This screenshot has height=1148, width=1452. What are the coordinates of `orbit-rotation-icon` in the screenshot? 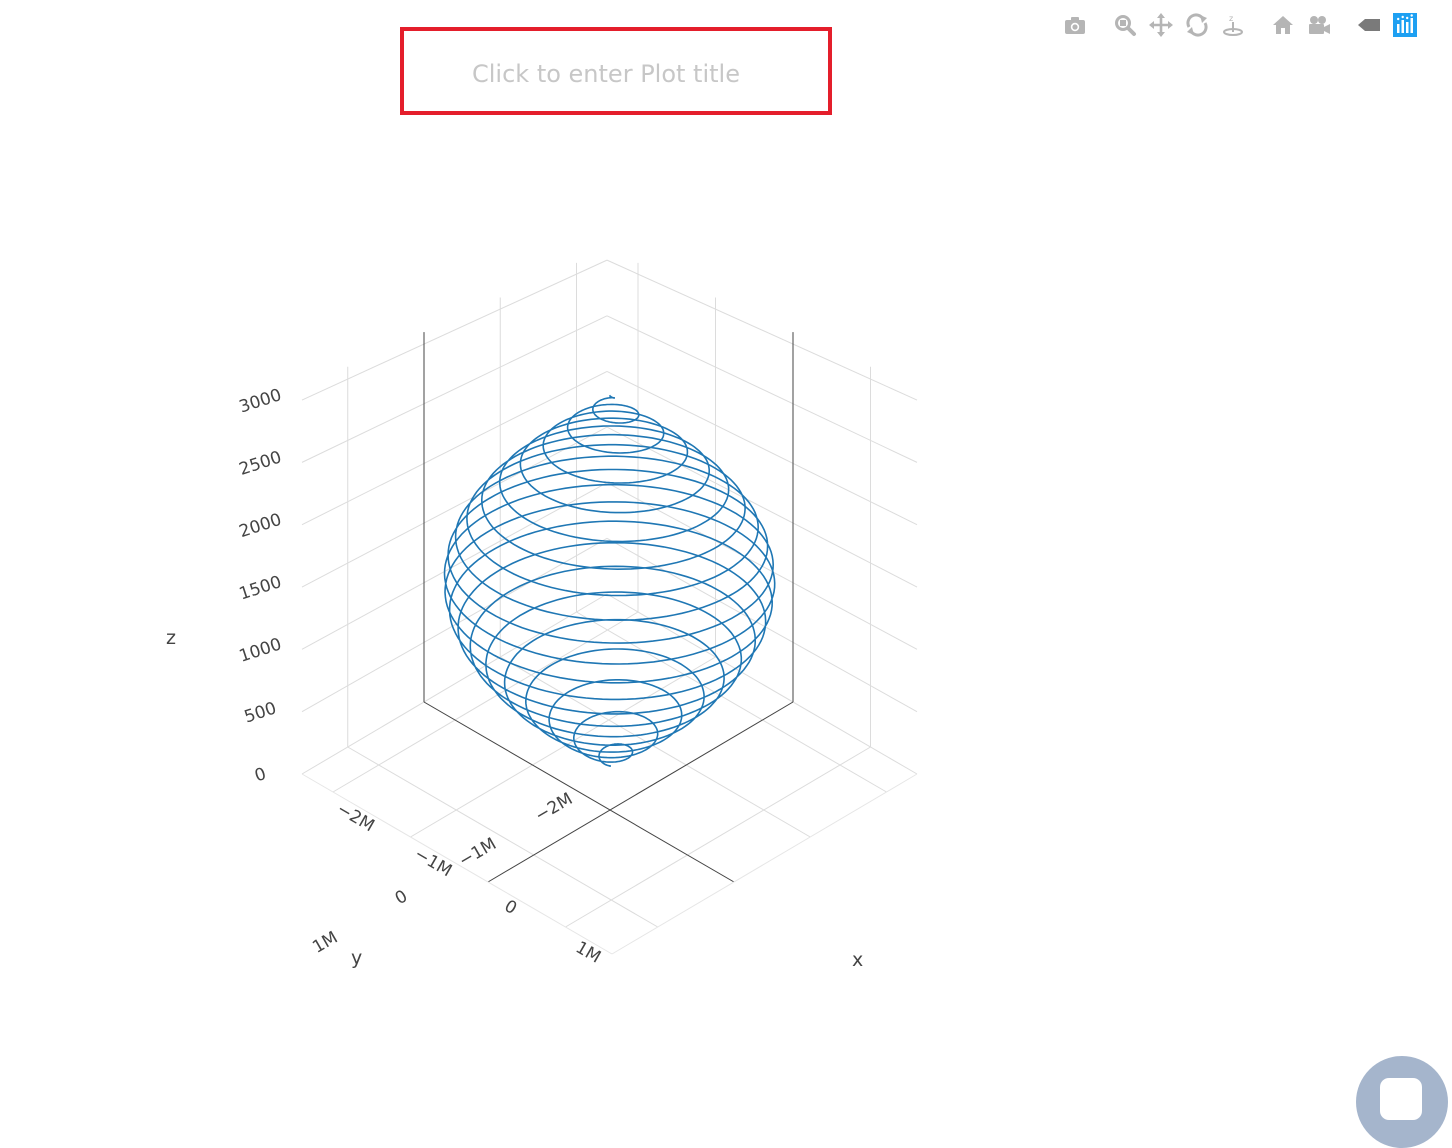 It's located at (1197, 25).